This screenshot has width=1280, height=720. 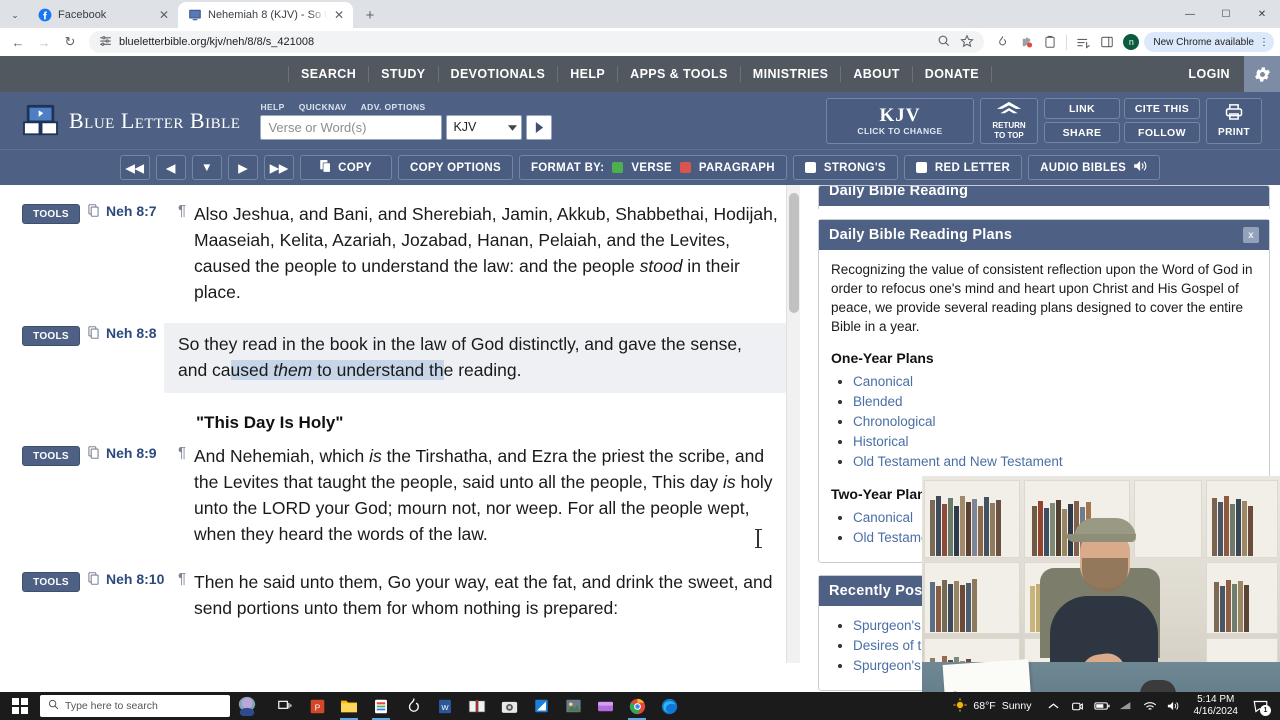 What do you see at coordinates (1262, 14) in the screenshot?
I see `close-window-button: ✕` at bounding box center [1262, 14].